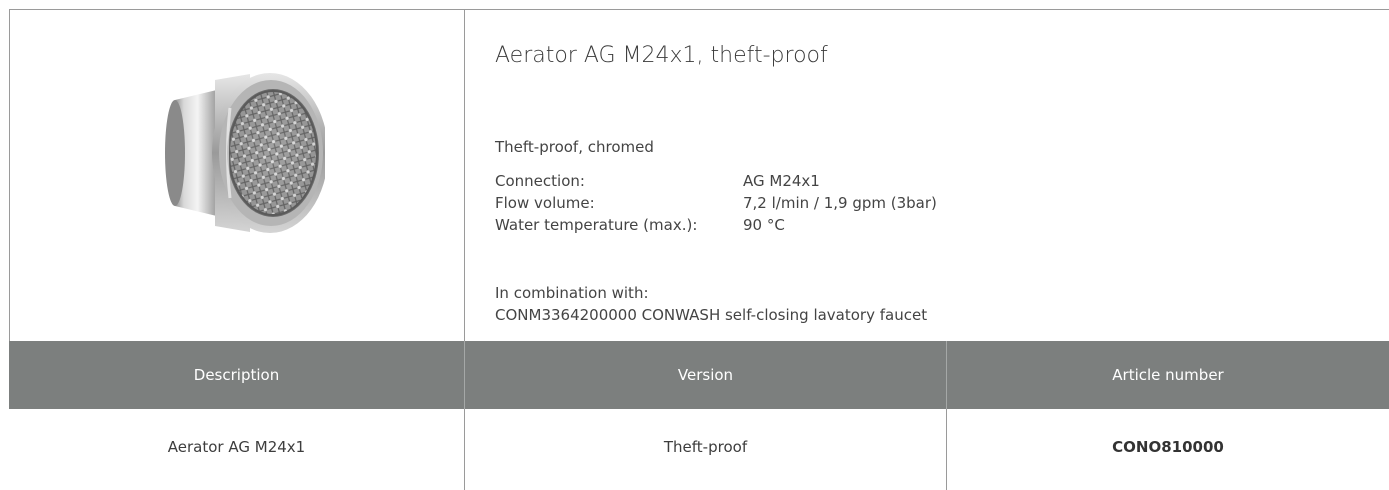 Image resolution: width=1389 pixels, height=490 pixels. I want to click on spec-value: 90 °C, so click(764, 225).